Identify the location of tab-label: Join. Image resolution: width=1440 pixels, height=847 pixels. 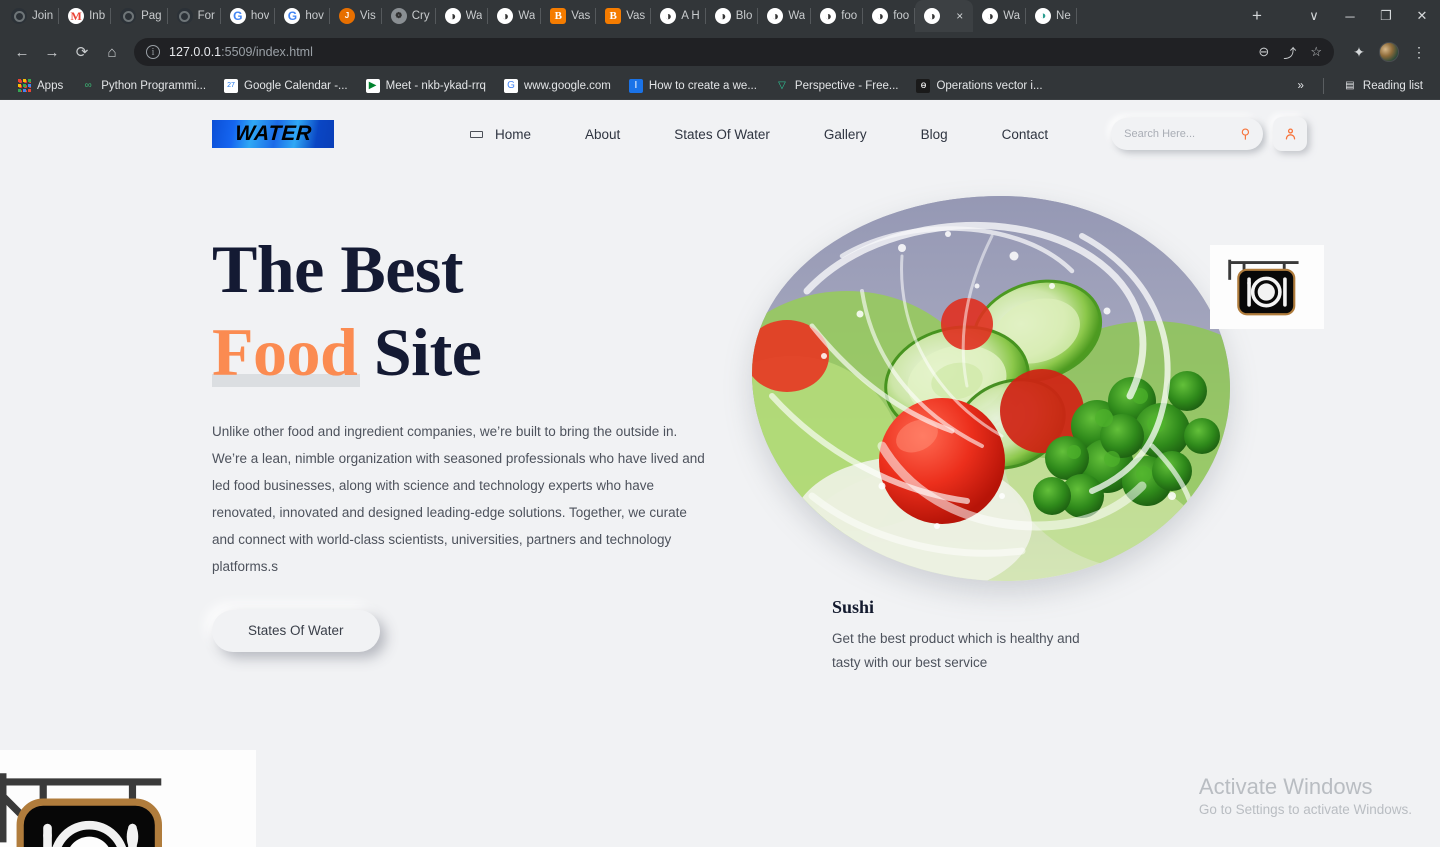
(43, 16).